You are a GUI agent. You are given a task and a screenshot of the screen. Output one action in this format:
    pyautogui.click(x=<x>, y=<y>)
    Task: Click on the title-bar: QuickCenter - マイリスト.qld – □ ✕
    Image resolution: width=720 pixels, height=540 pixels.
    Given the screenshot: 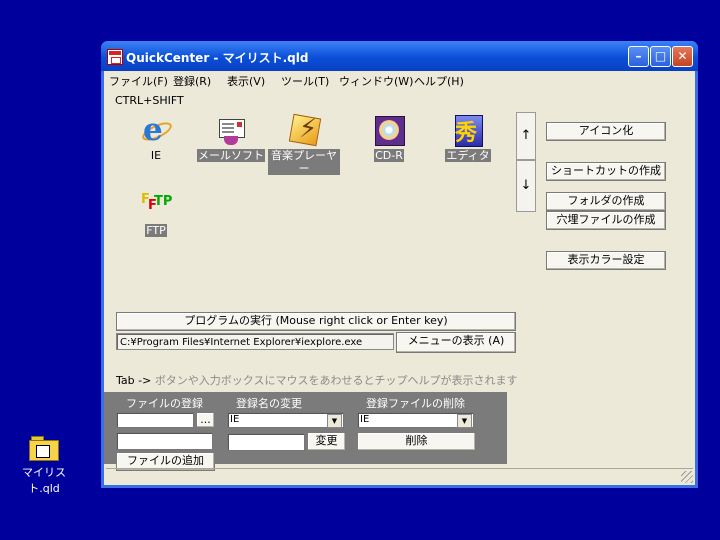 What is the action you would take?
    pyautogui.click(x=399, y=56)
    